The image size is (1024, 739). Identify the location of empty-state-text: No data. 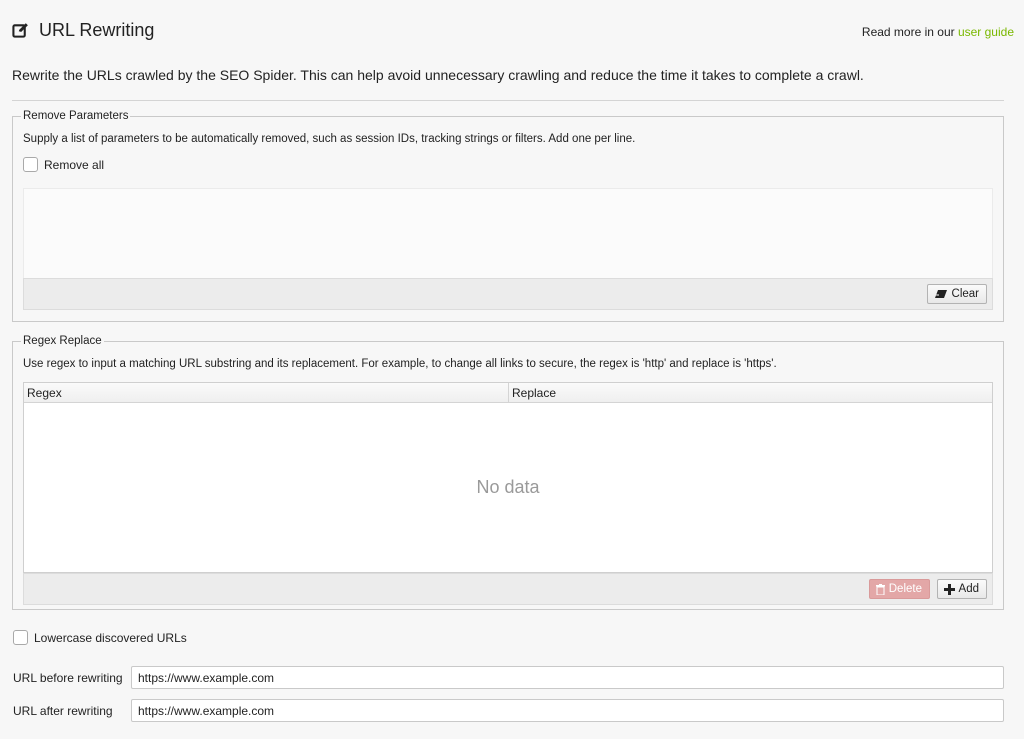
(508, 487).